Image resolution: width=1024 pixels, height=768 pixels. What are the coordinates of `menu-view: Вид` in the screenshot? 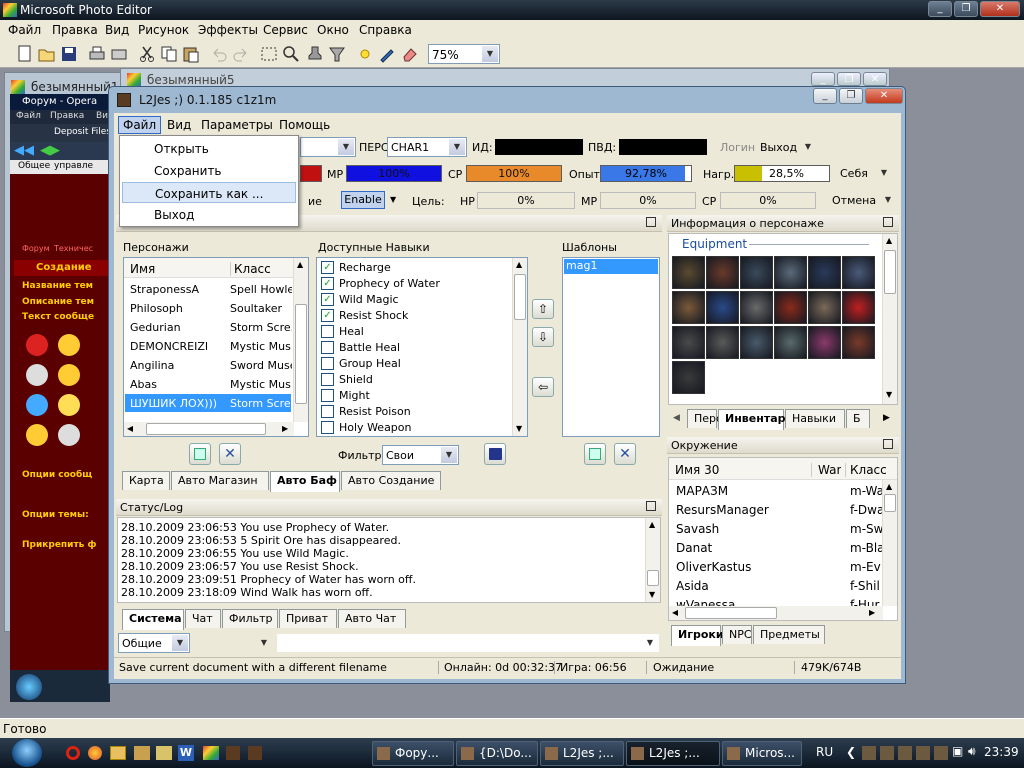 It's located at (117, 30).